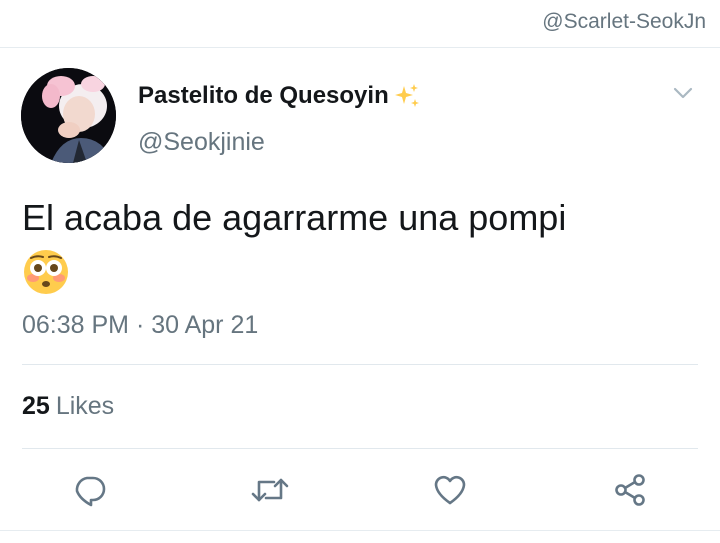  Describe the element at coordinates (140, 325) in the screenshot. I see `tweet-timestamp: 06:38 PM · 30 Apr 21` at that location.